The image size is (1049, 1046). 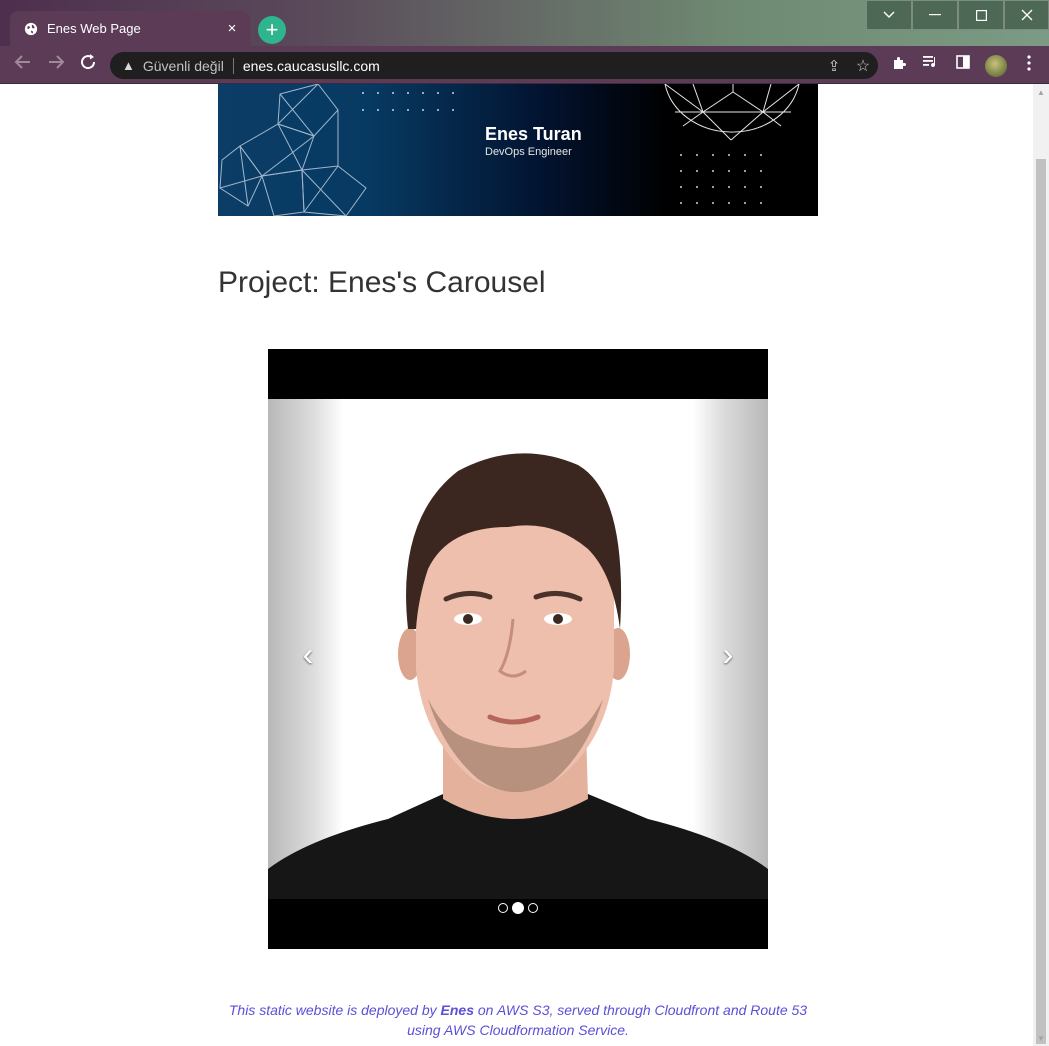 I want to click on address-bar: ▲ Güvenli değil enes.caucasusllc.com ⇪ ☆, so click(x=494, y=65).